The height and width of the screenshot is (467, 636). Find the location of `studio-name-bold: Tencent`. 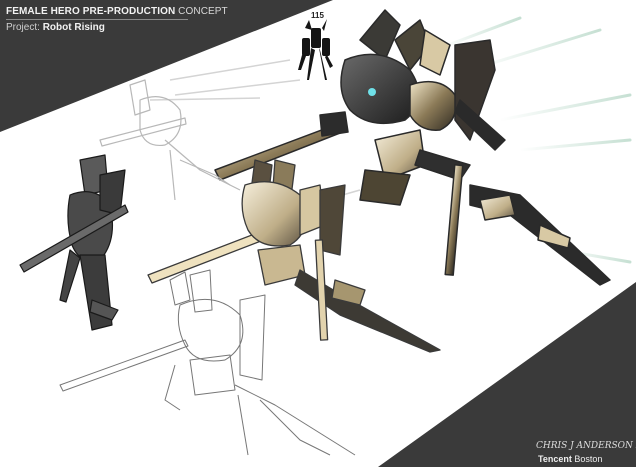

studio-name-bold: Tencent is located at coordinates (555, 459).